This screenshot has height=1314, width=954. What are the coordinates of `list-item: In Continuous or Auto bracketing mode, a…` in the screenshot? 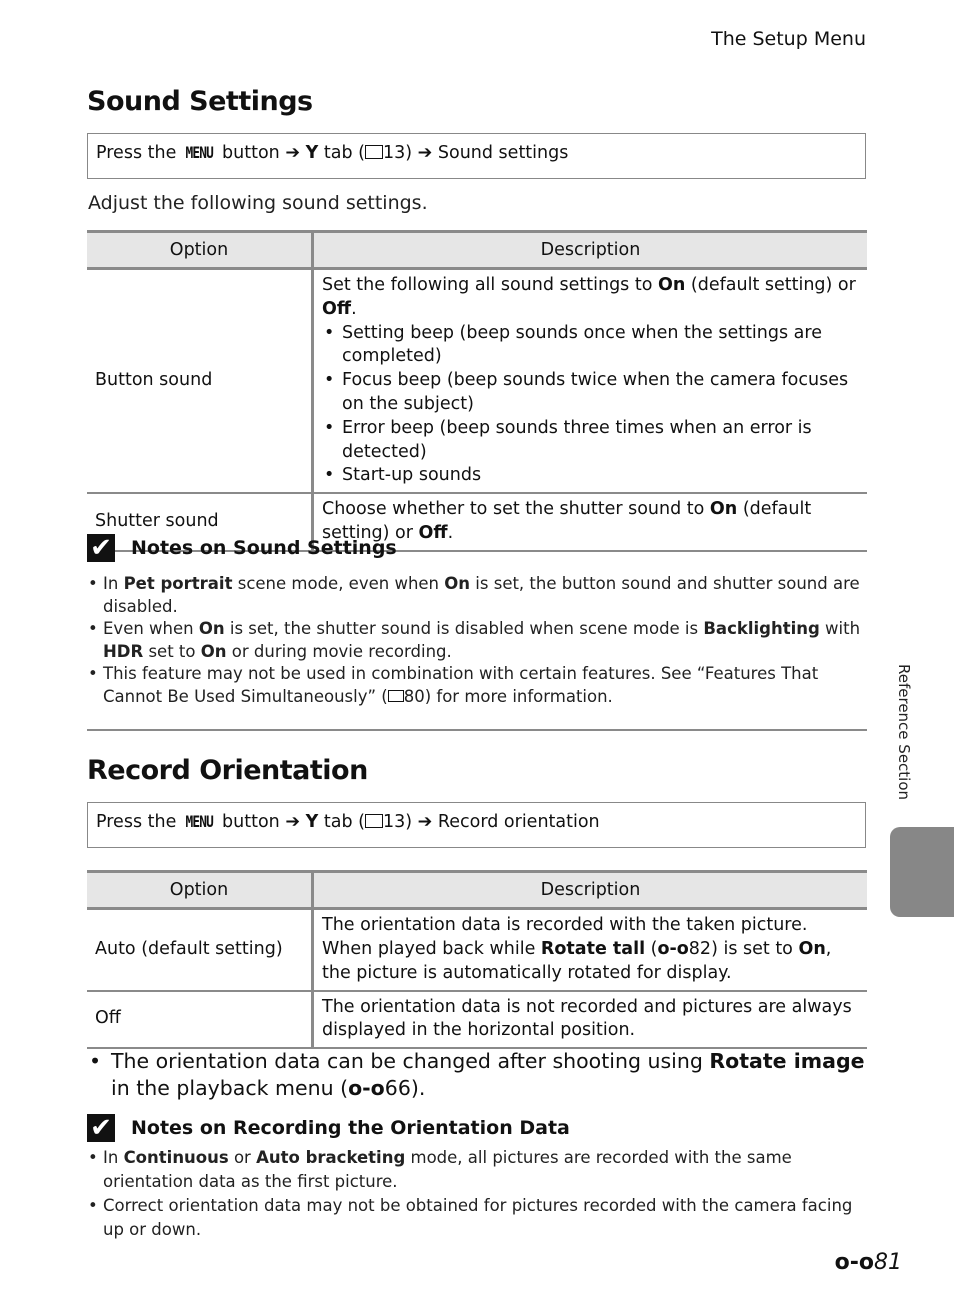 It's located at (477, 1170).